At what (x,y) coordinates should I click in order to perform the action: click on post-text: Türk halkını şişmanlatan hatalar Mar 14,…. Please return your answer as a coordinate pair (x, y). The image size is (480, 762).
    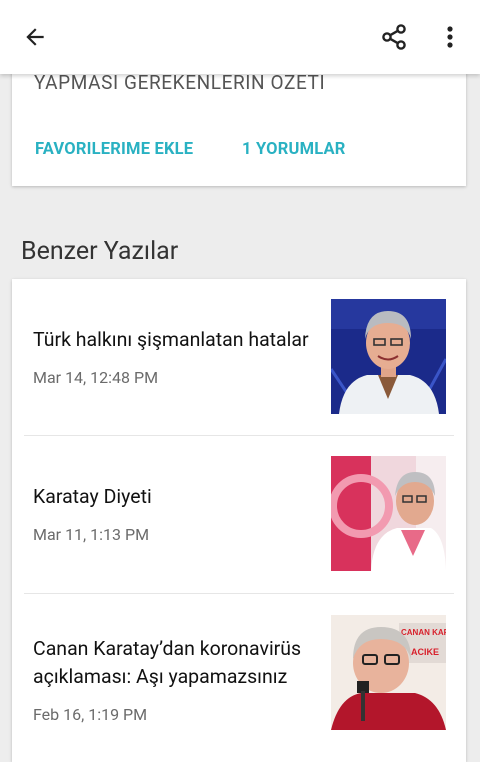
    Looking at the image, I should click on (175, 356).